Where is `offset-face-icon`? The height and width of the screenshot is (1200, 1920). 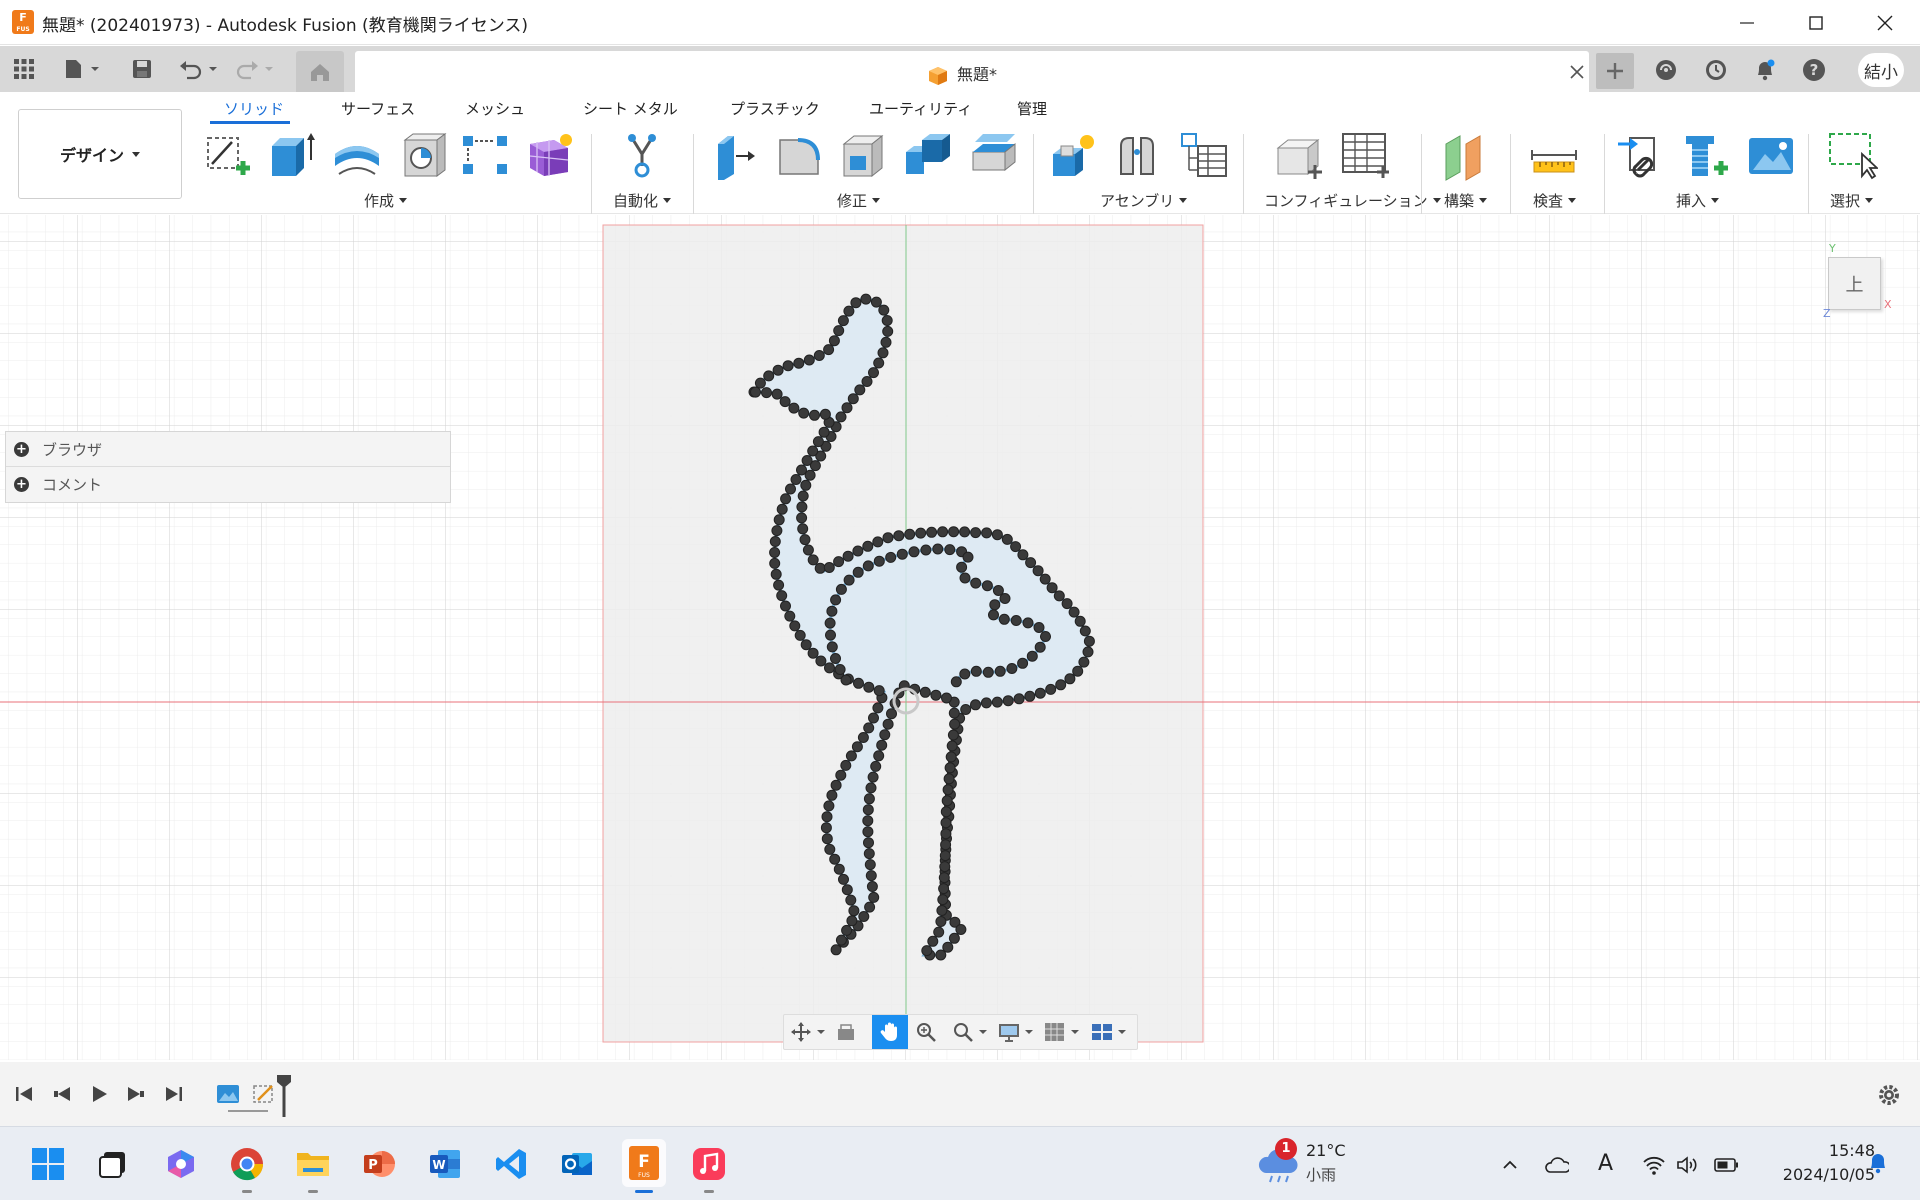
offset-face-icon is located at coordinates (993, 156).